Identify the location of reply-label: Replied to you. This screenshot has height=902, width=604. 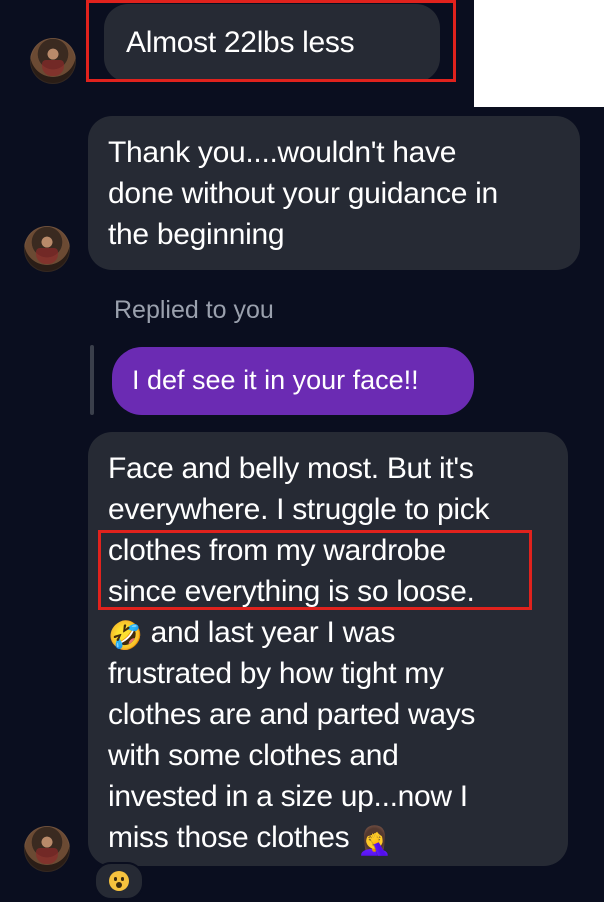
(194, 310).